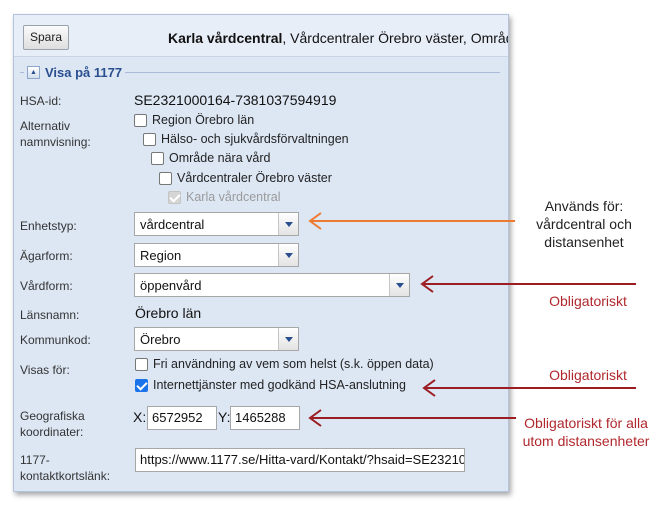 Image resolution: width=650 pixels, height=512 pixels. Describe the element at coordinates (157, 158) in the screenshot. I see `alt-name-checkbox-omrade` at that location.